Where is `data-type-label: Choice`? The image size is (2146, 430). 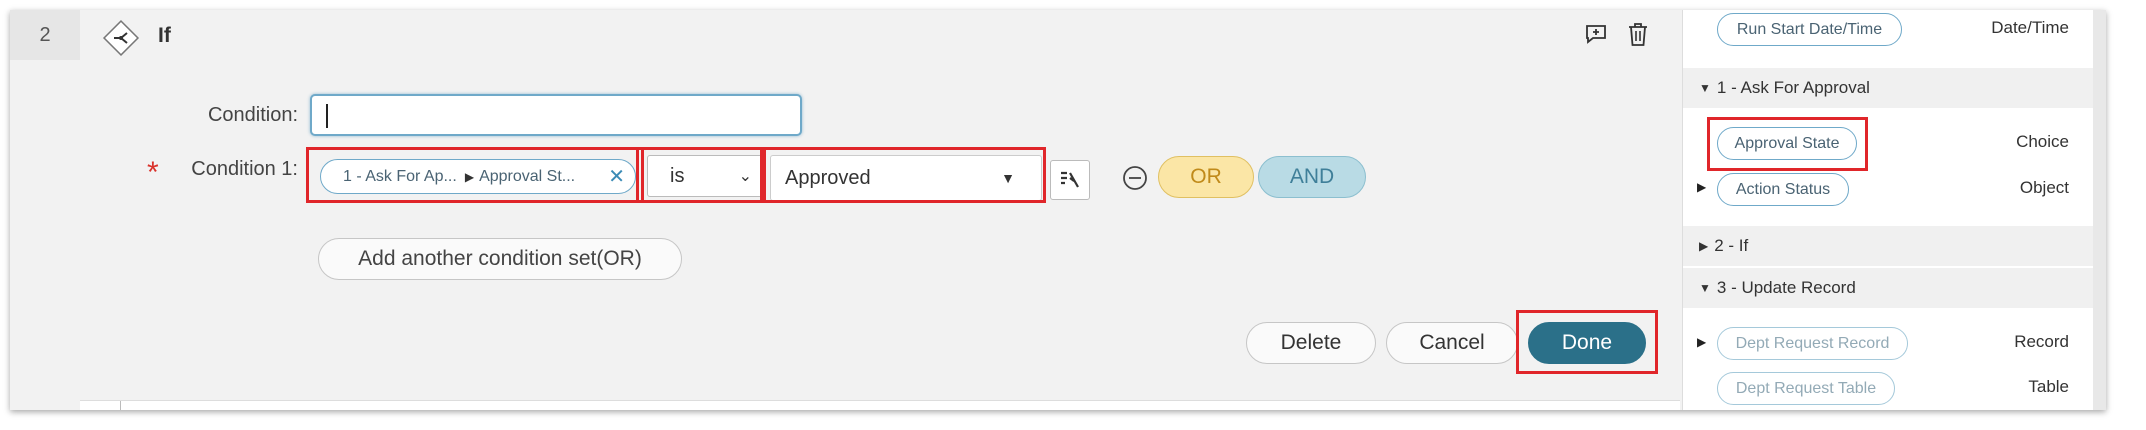
data-type-label: Choice is located at coordinates (2042, 141).